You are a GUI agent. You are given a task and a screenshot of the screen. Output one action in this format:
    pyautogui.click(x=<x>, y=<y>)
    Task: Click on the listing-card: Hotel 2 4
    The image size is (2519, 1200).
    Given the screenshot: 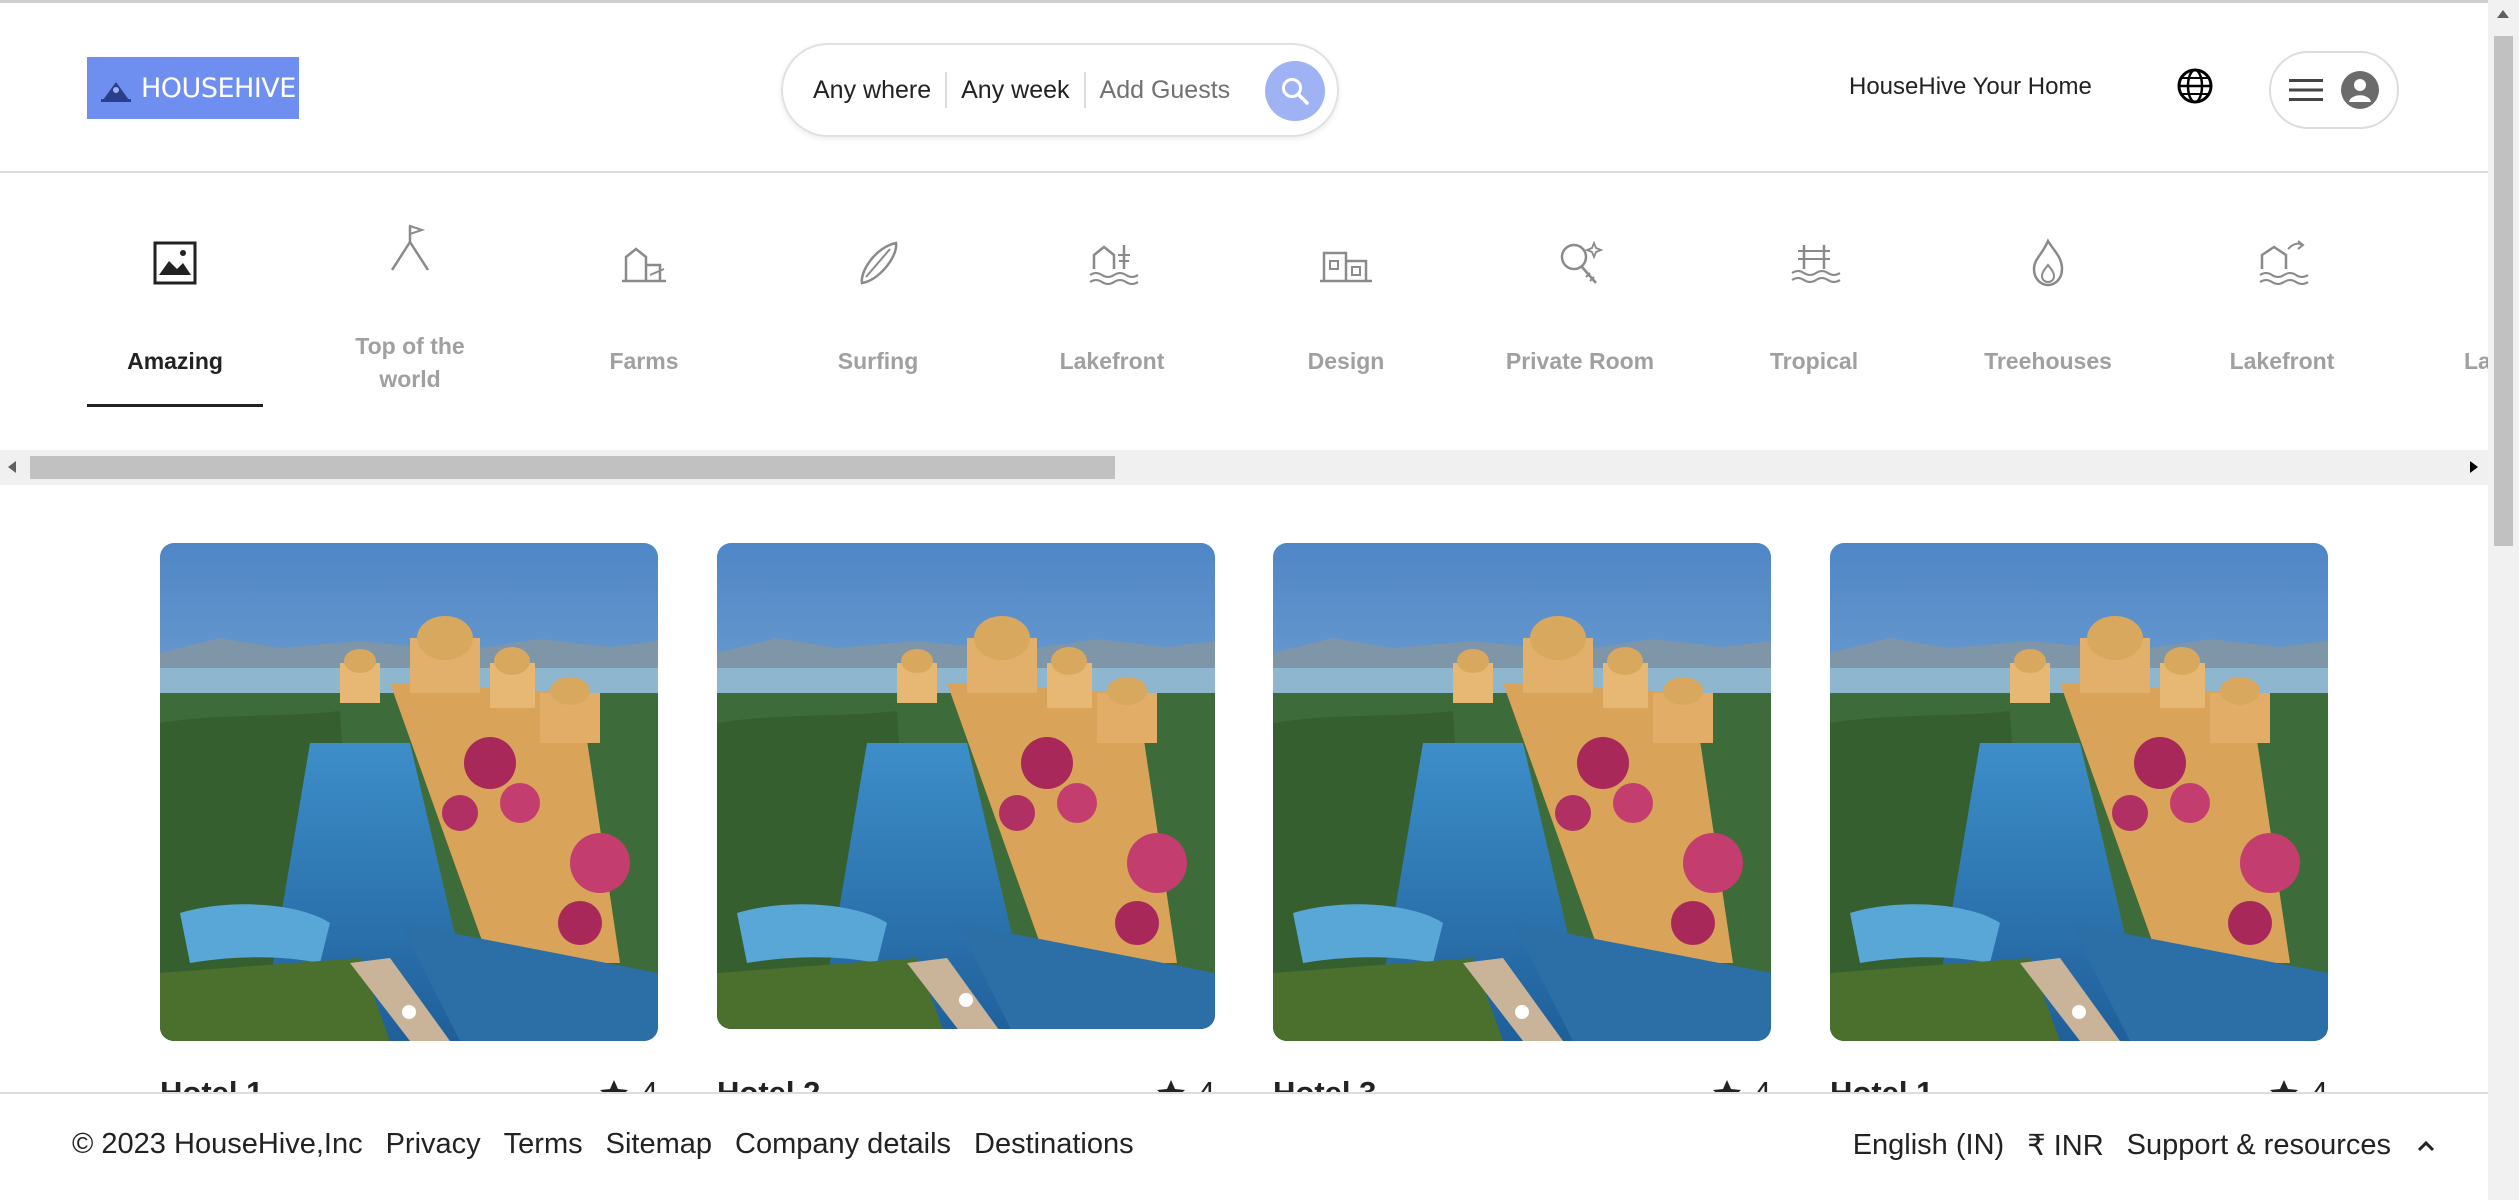 What is the action you would take?
    pyautogui.click(x=966, y=826)
    